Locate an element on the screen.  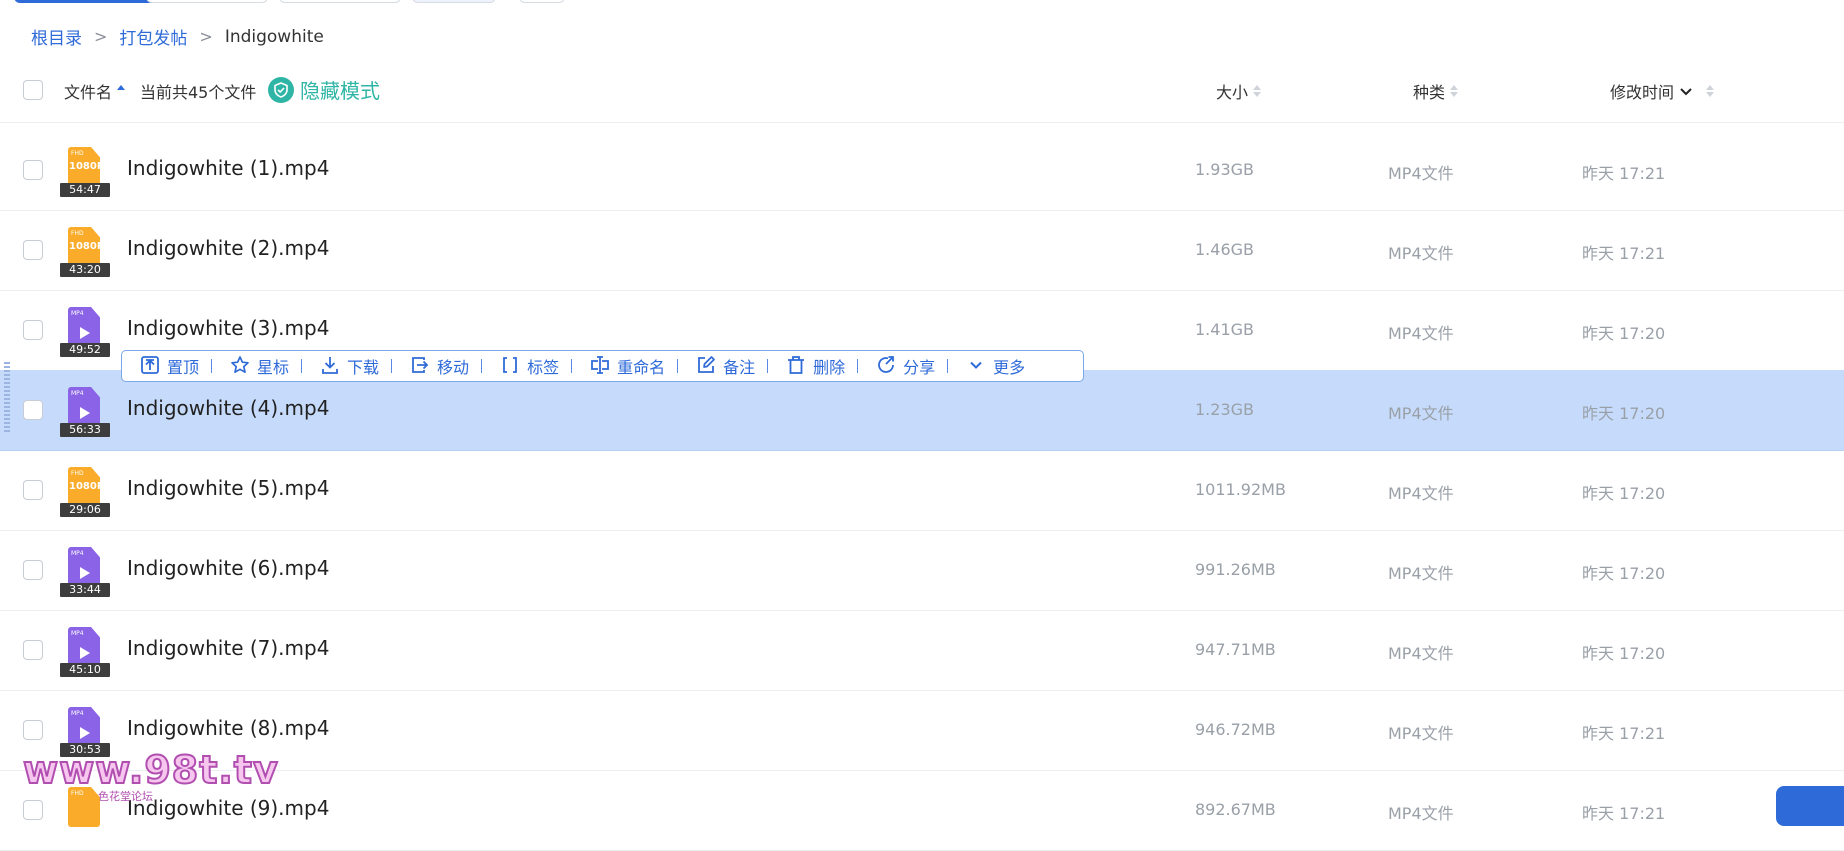
purple-mp4-video-icon: MP4 56:33 is located at coordinates (85, 412).